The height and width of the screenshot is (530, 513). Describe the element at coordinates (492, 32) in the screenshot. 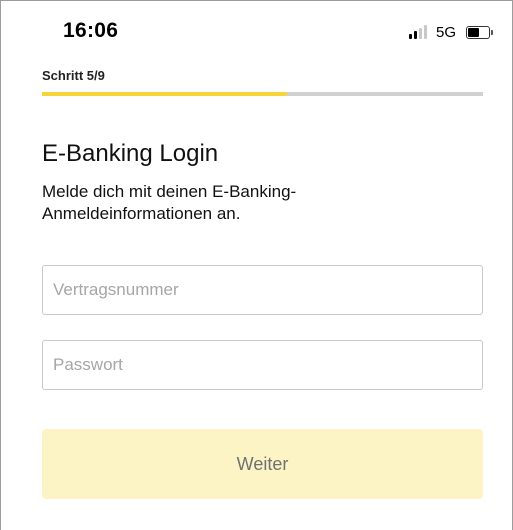

I see `battery-tip` at that location.